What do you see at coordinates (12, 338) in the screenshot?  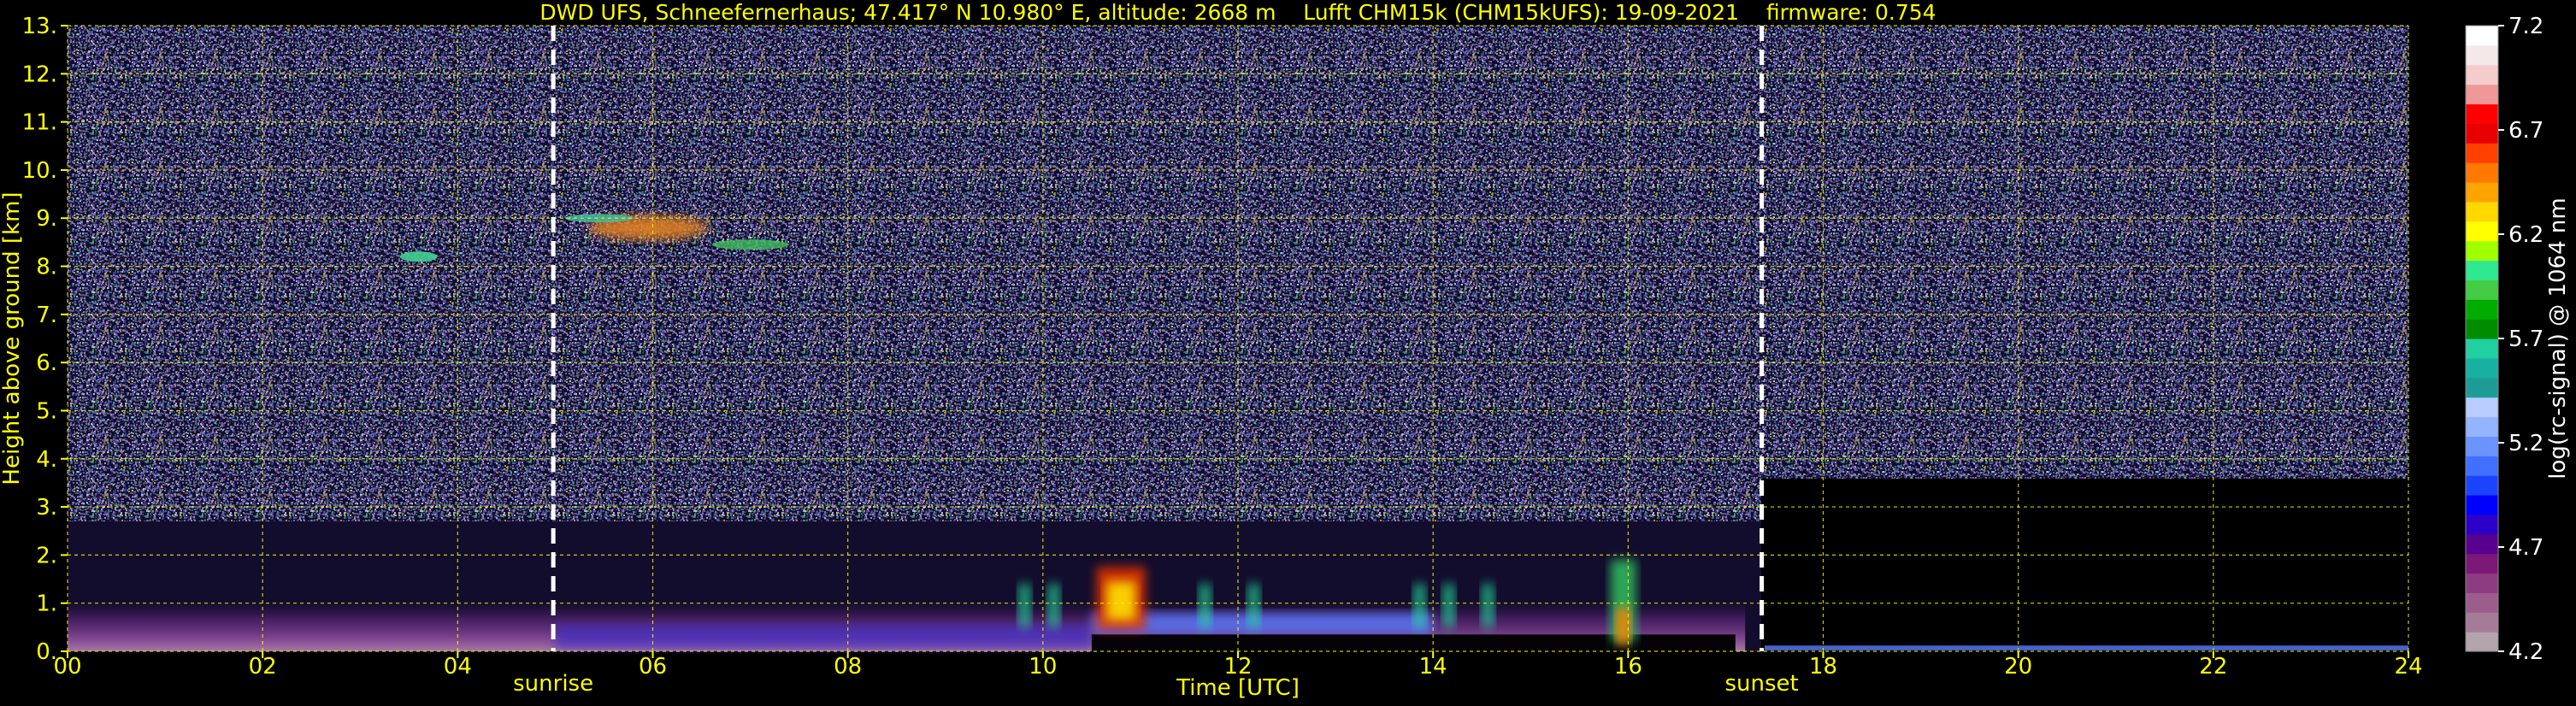 I see `y-axis-label: Height above ground [km]` at bounding box center [12, 338].